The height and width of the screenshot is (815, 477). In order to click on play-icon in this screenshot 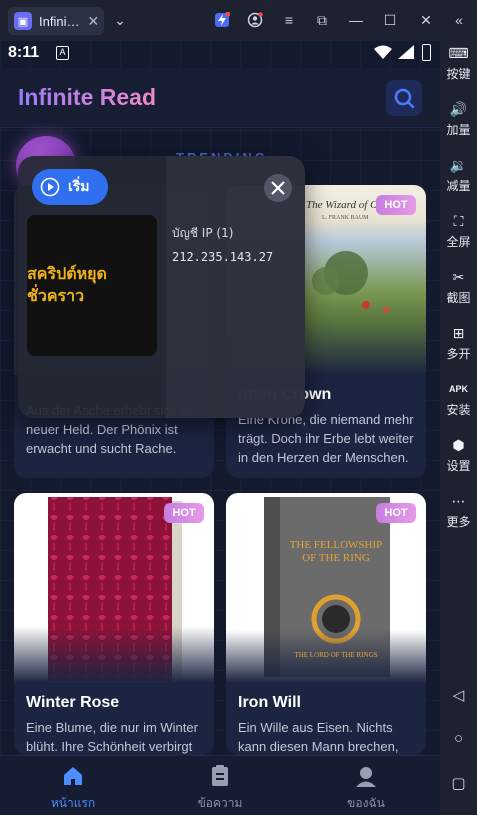, I will do `click(50, 187)`.